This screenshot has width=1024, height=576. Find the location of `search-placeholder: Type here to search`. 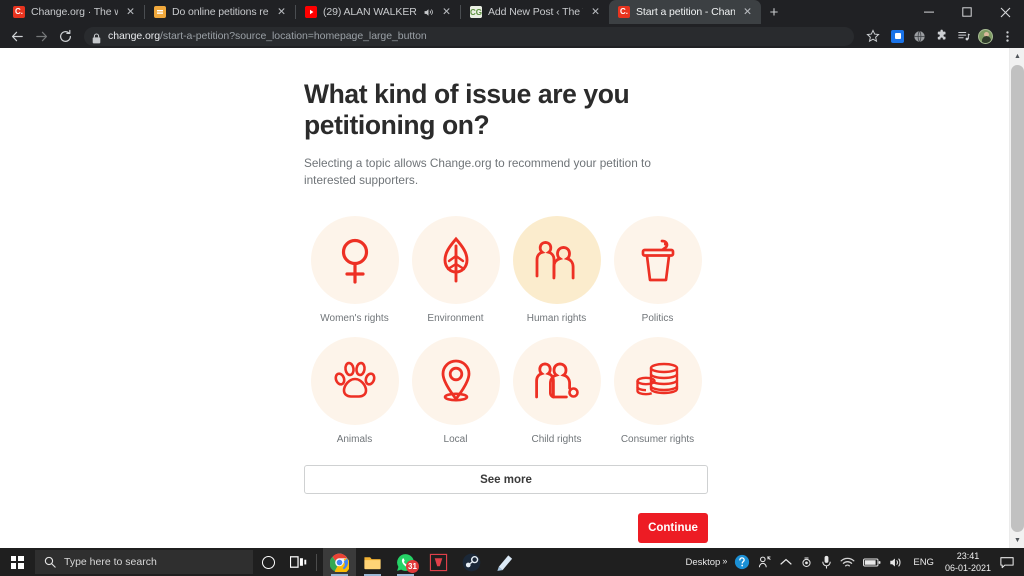

search-placeholder: Type here to search is located at coordinates (110, 562).